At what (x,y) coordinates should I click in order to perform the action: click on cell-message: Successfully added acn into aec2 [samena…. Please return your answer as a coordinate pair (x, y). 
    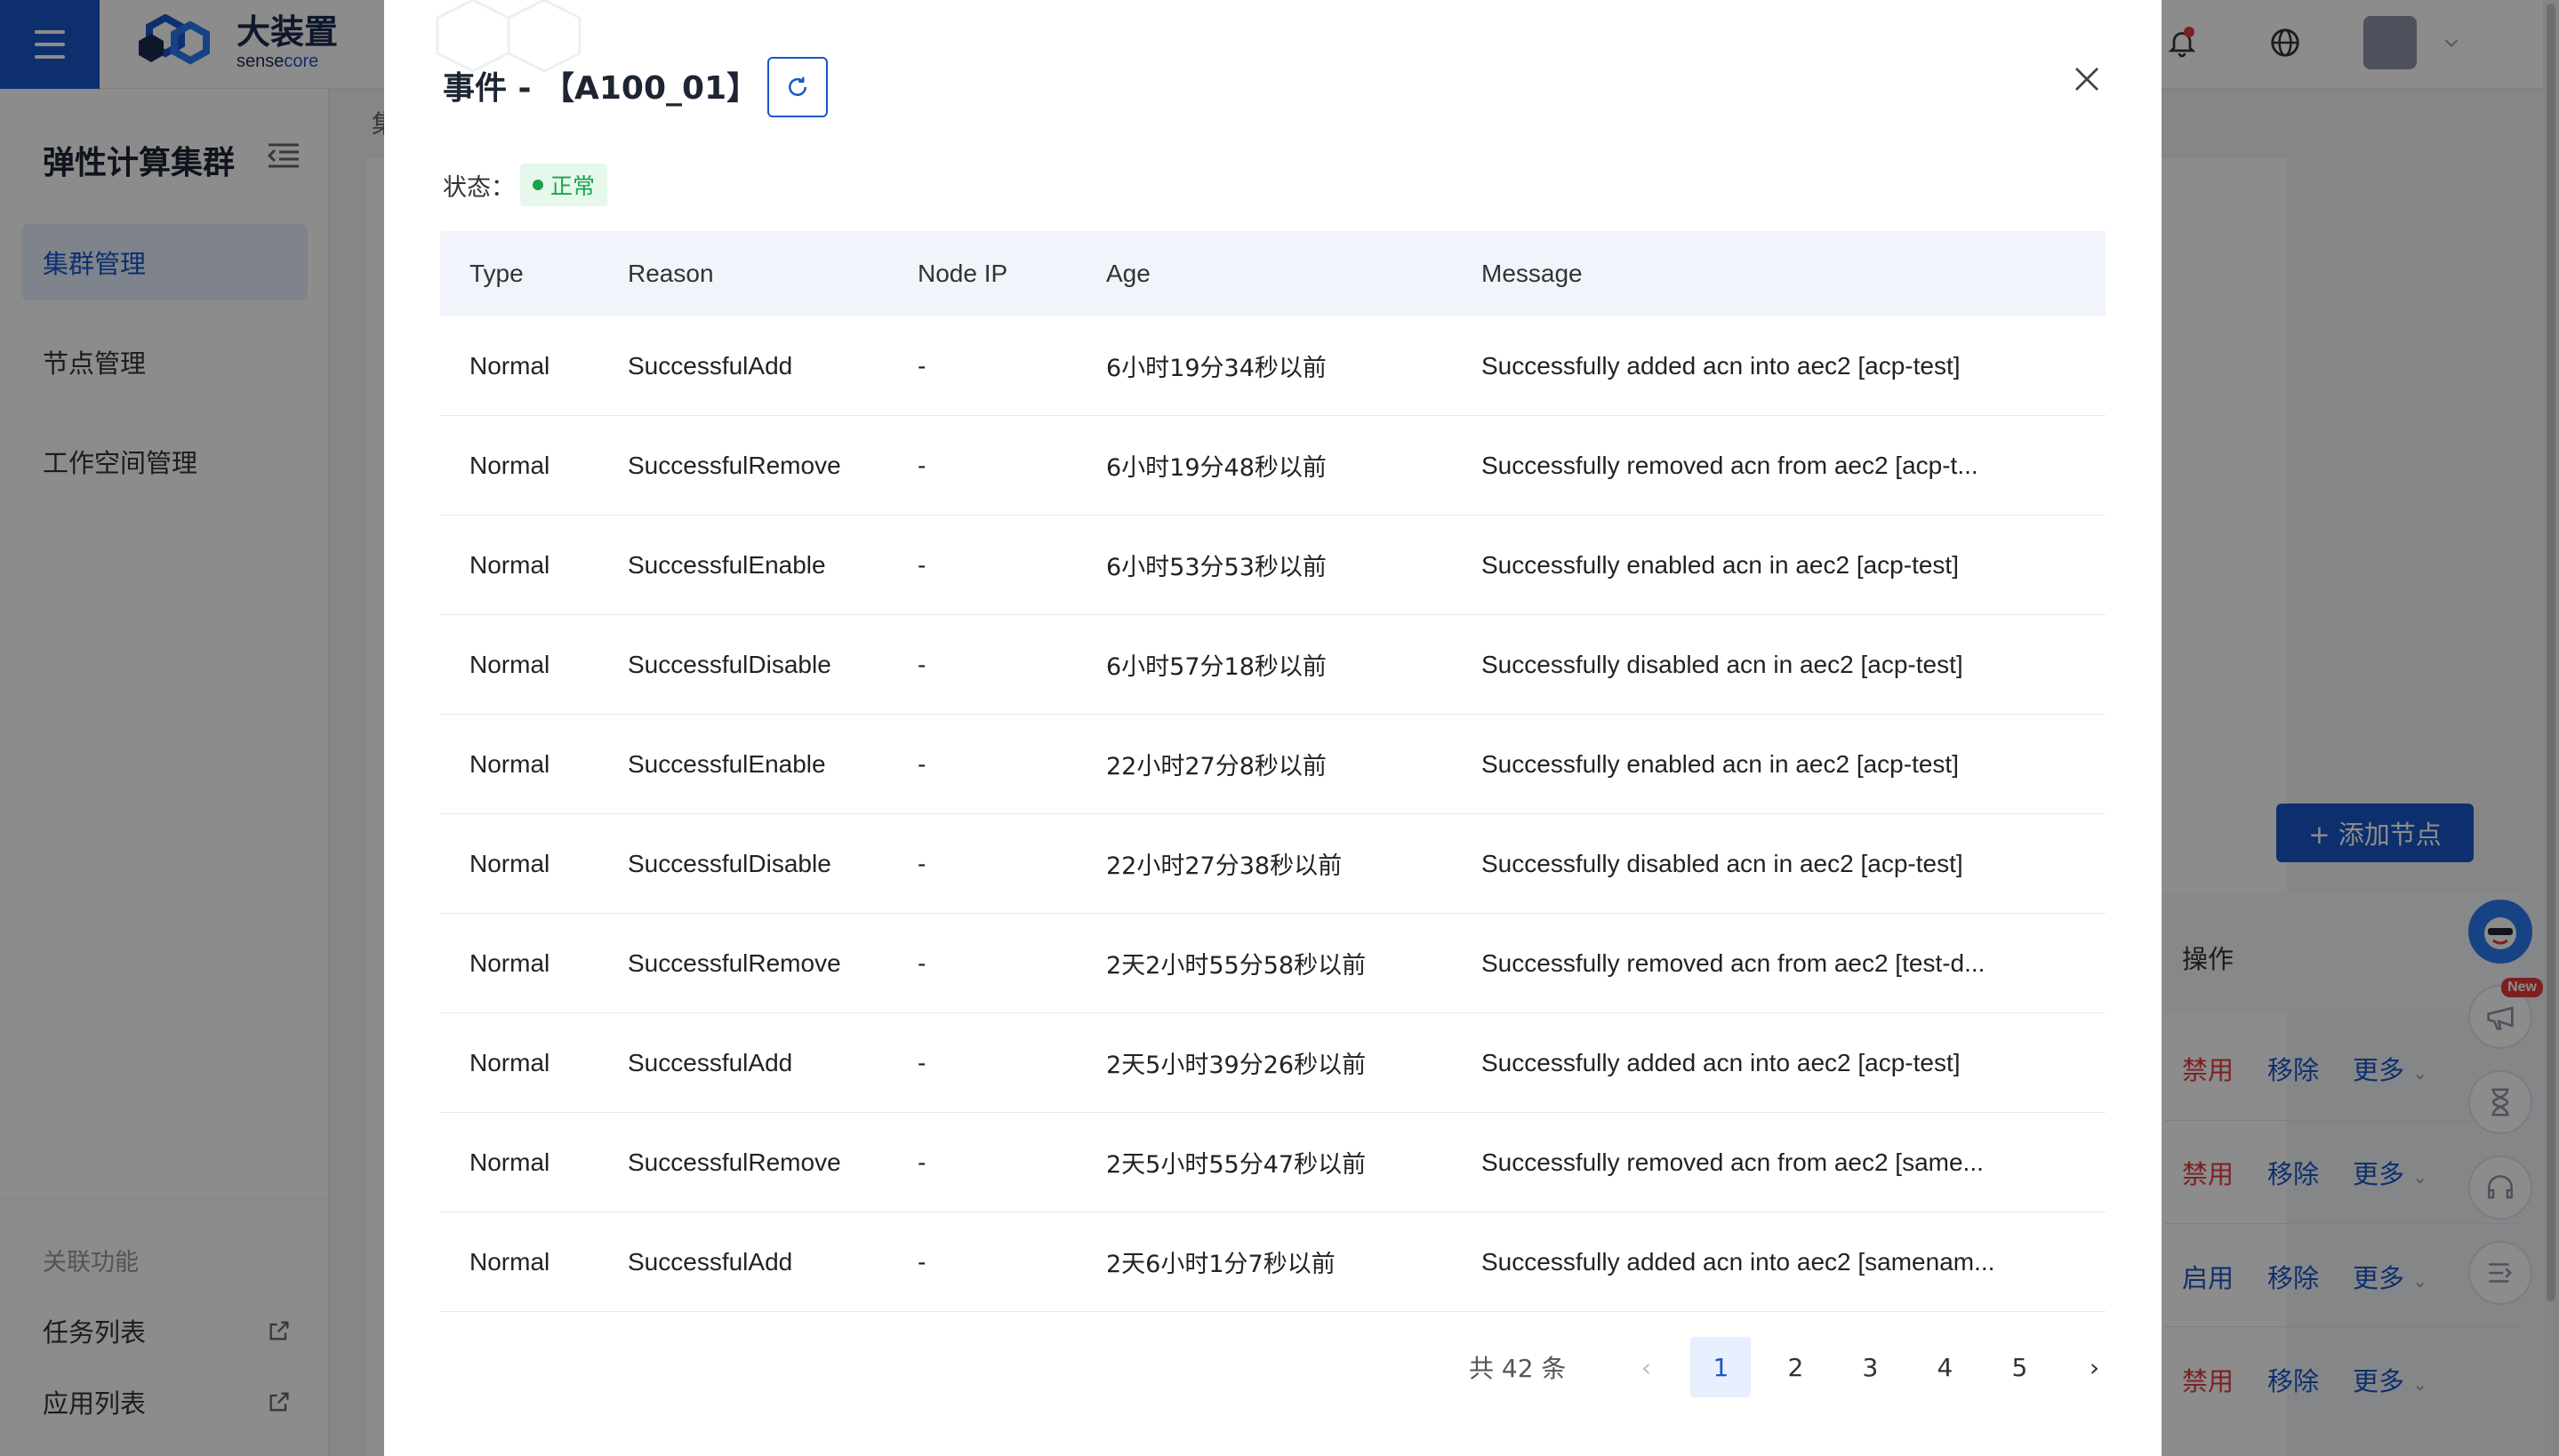
    Looking at the image, I should click on (1738, 1261).